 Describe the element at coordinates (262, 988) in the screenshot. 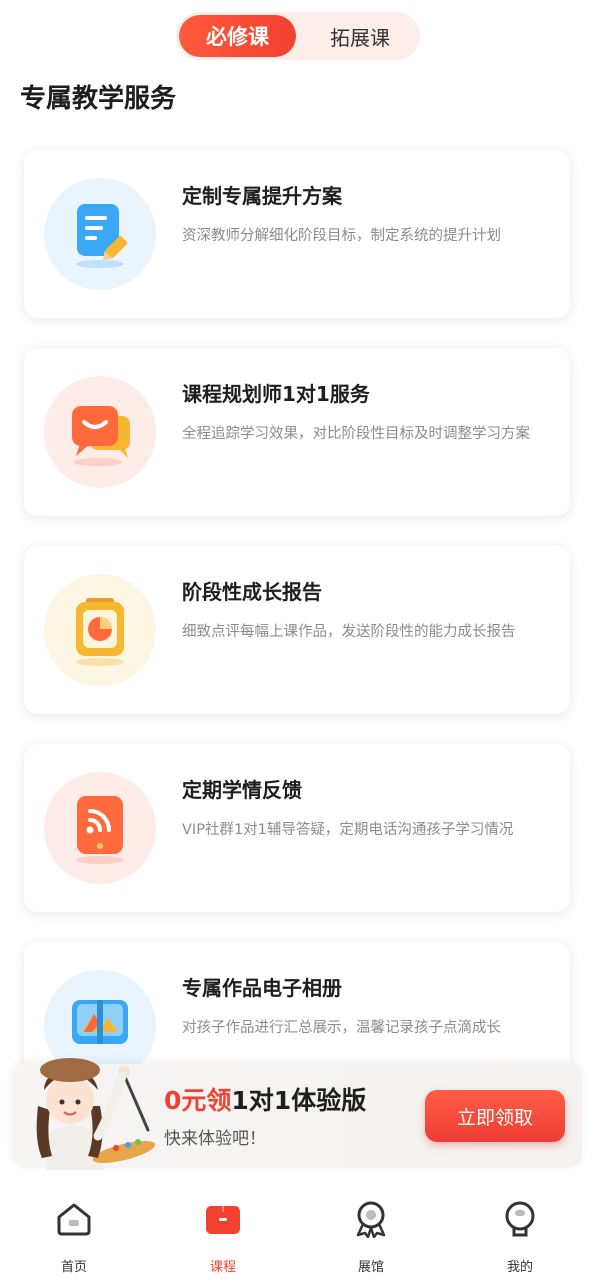

I see `card-title: 专属作品电子相册` at that location.